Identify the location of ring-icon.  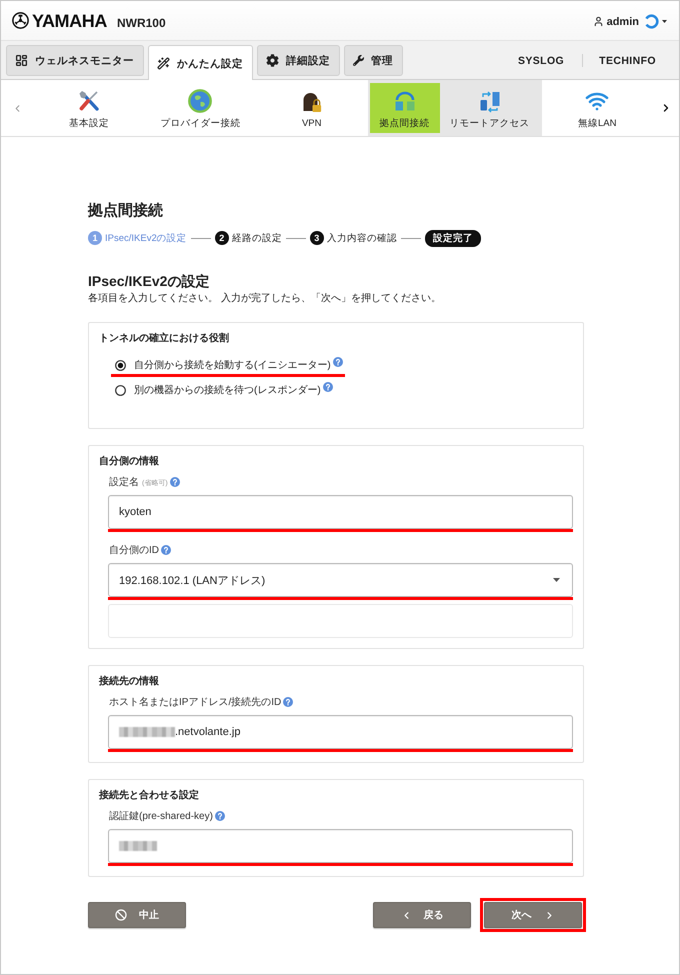
(651, 21).